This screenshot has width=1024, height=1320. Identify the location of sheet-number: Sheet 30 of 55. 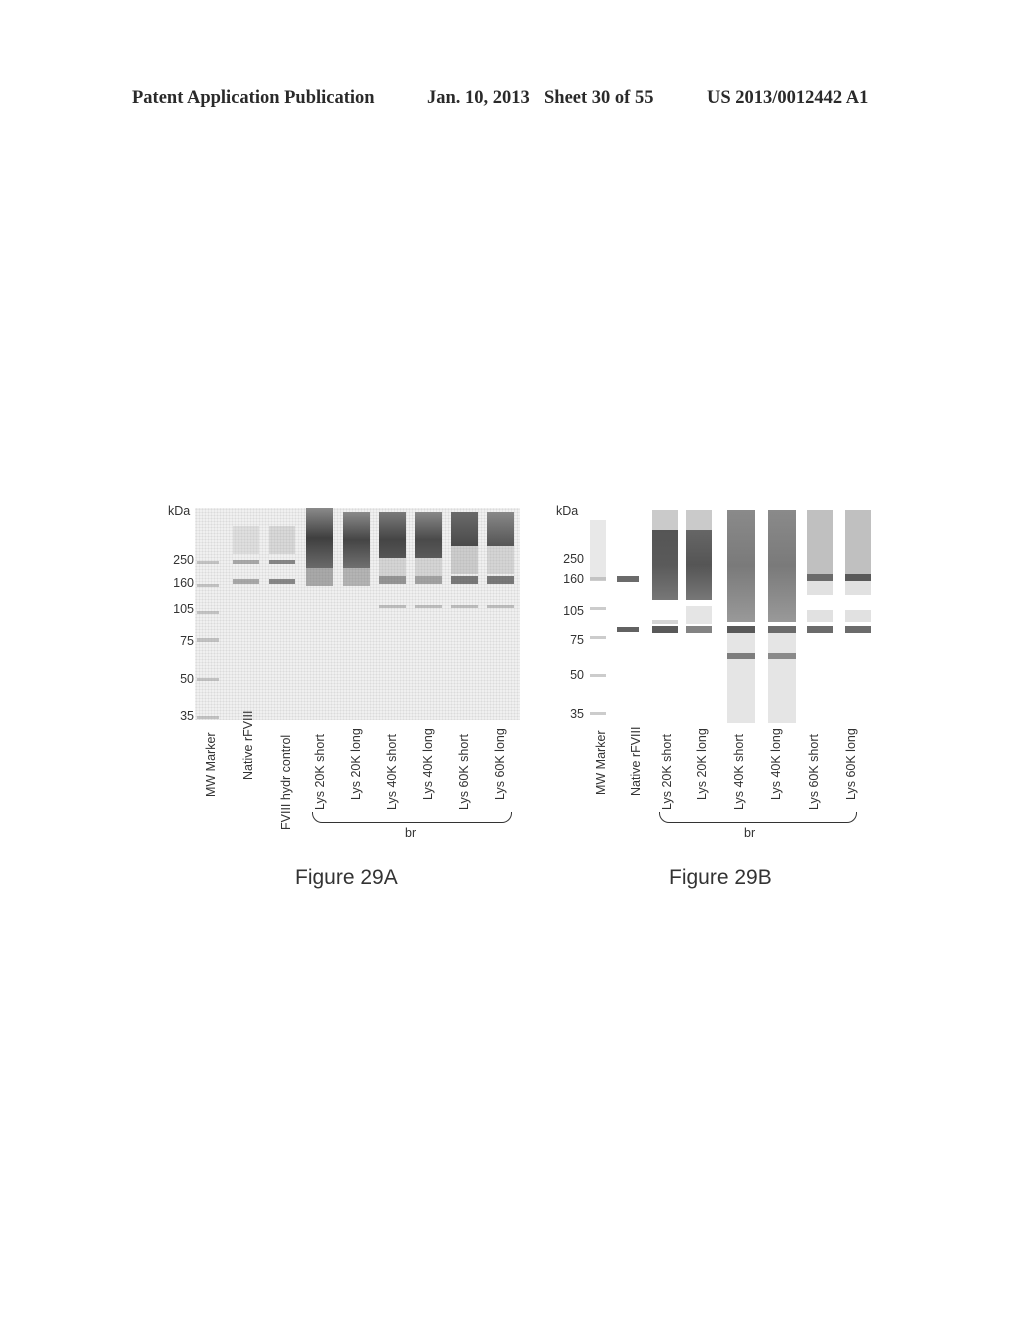
(599, 98).